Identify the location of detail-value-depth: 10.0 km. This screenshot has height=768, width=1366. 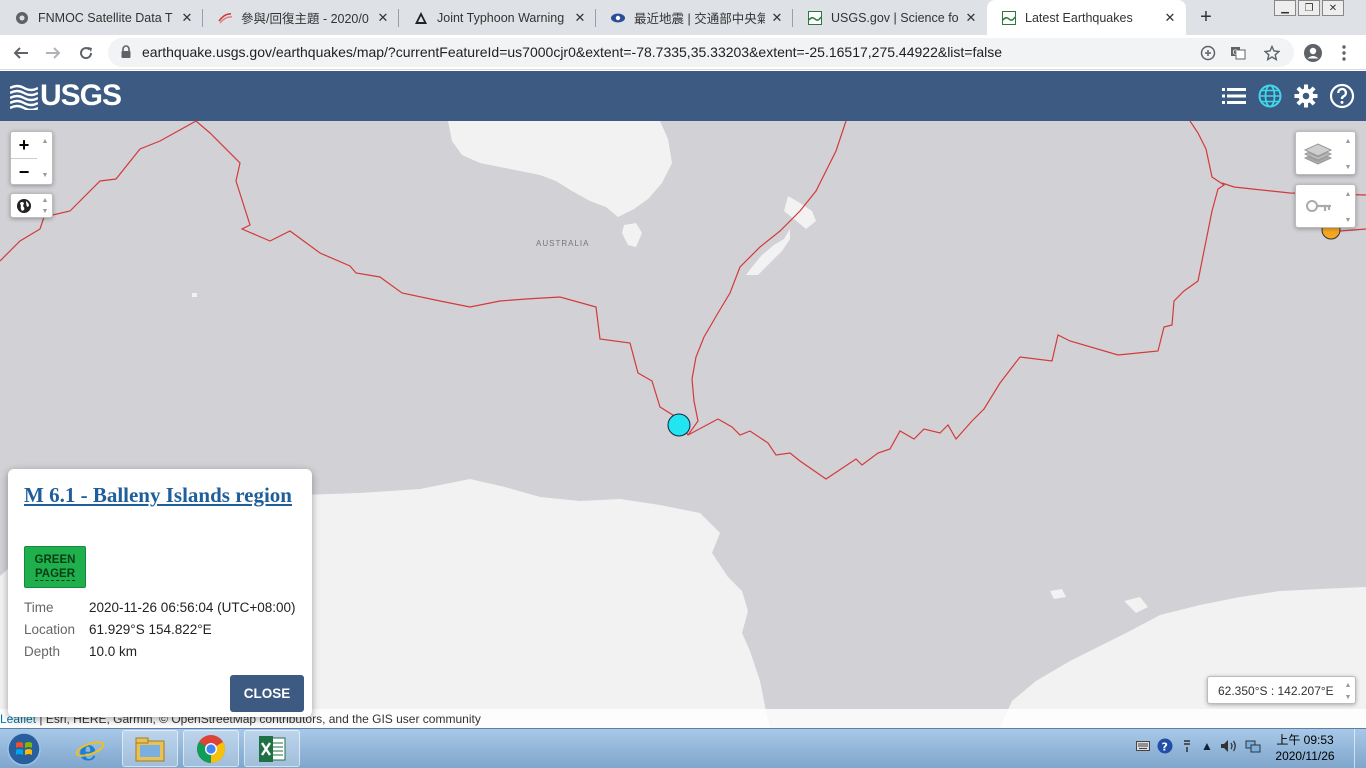
(113, 651).